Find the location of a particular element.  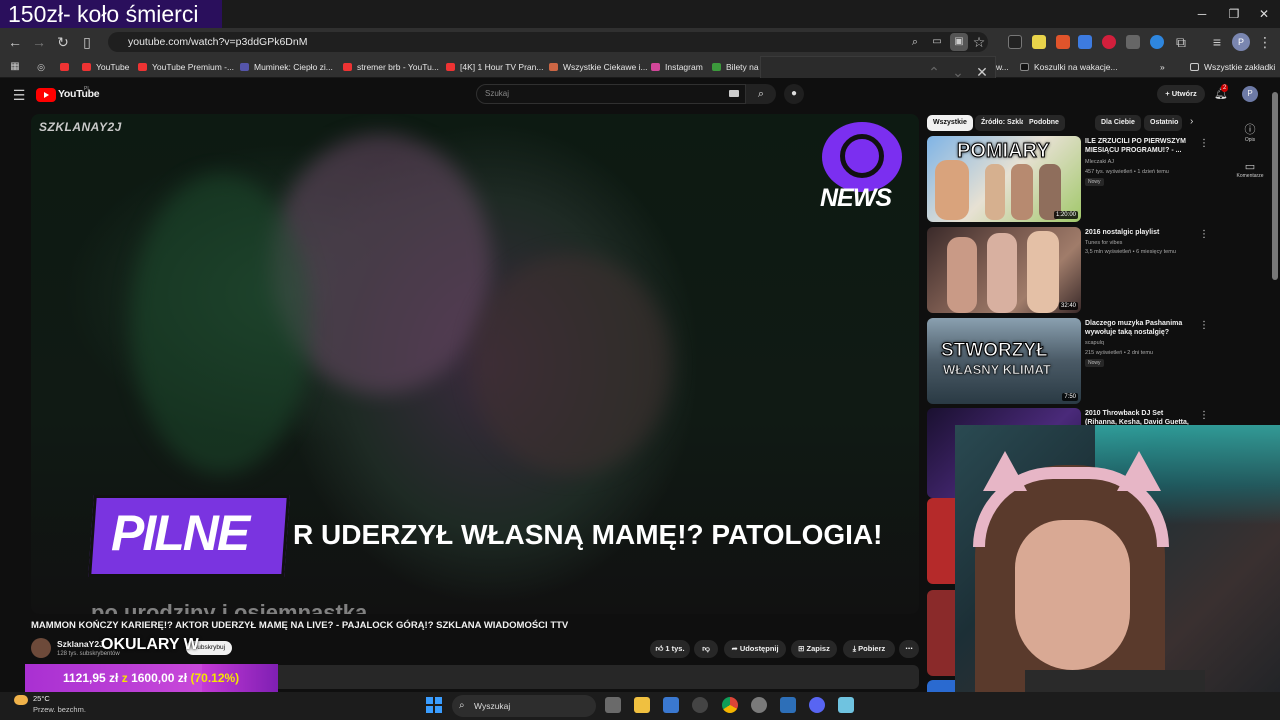

calendar-extension-icon is located at coordinates (1085, 42).